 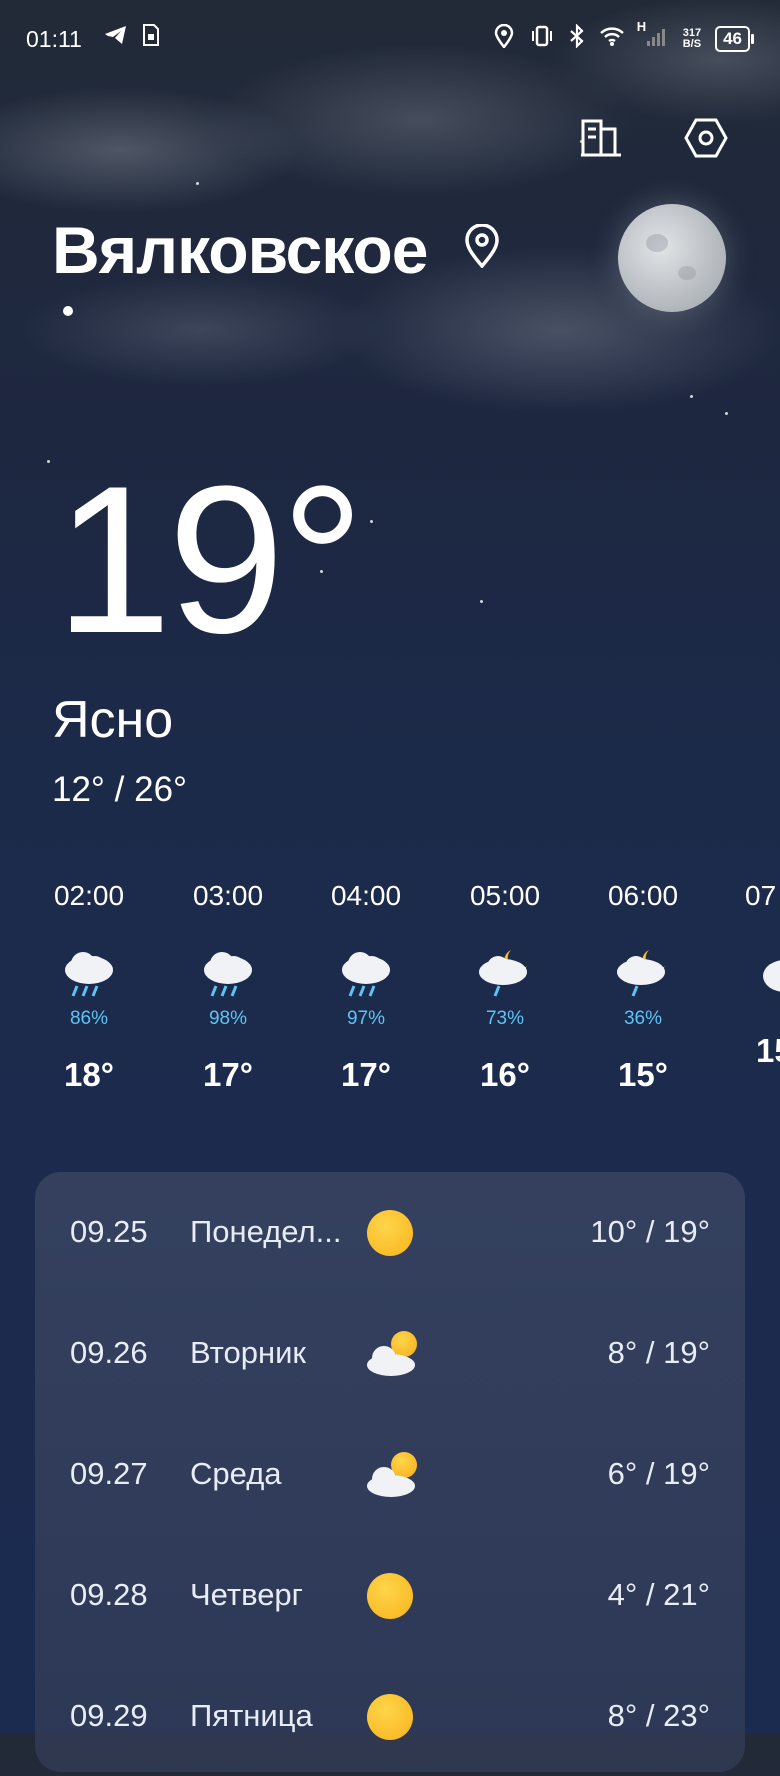 I want to click on precip-chance: 97%, so click(x=366, y=1018).